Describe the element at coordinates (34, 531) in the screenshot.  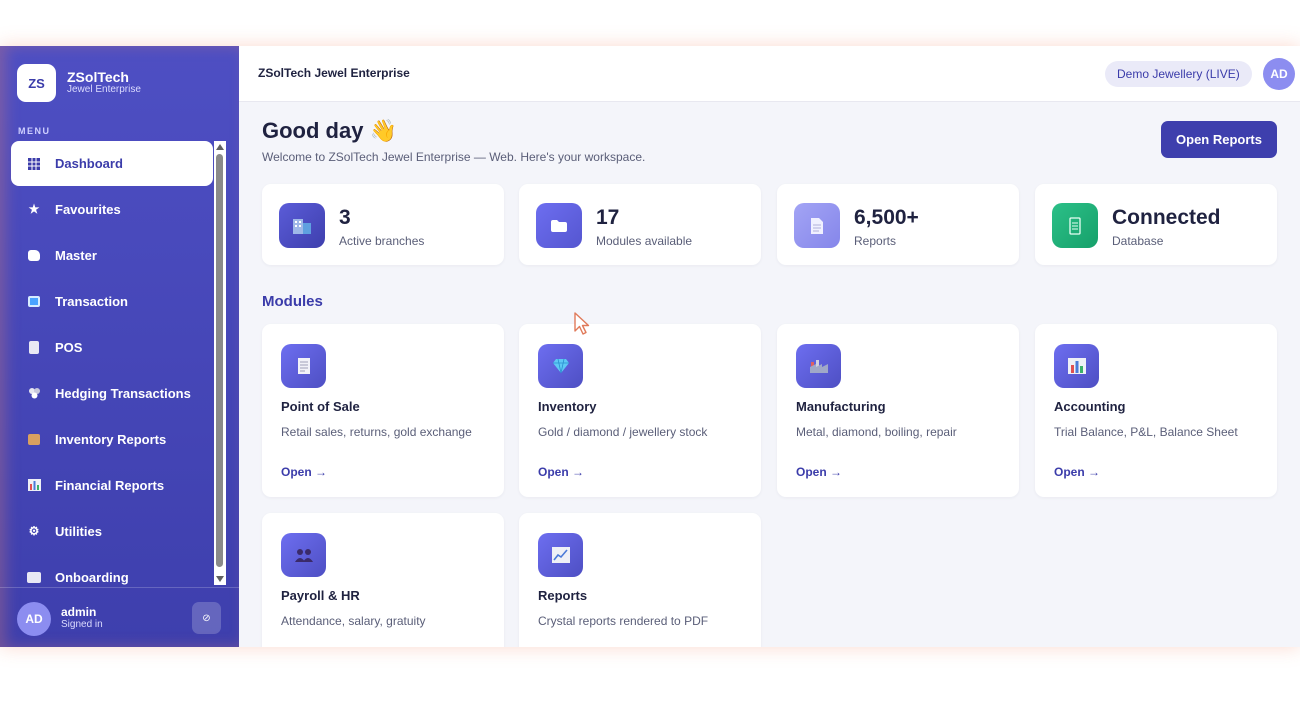
I see `gear-icon: ⚙` at that location.